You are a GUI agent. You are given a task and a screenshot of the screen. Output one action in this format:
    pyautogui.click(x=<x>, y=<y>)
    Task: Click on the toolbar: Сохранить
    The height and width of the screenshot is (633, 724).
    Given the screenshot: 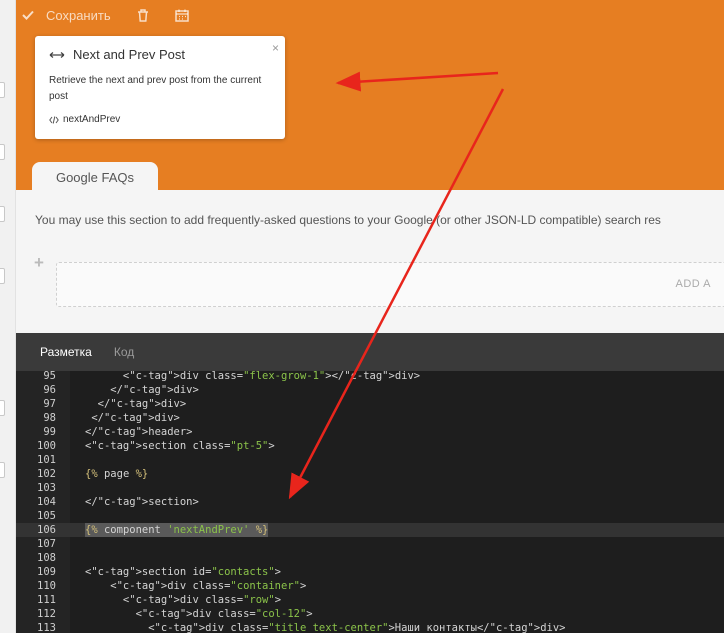 What is the action you would take?
    pyautogui.click(x=105, y=15)
    